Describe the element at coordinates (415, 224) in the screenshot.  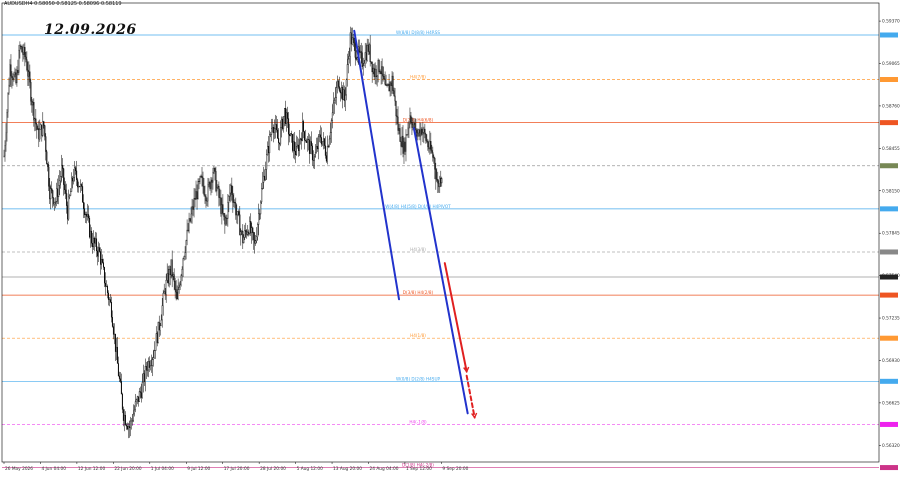
I see `trend-lines` at that location.